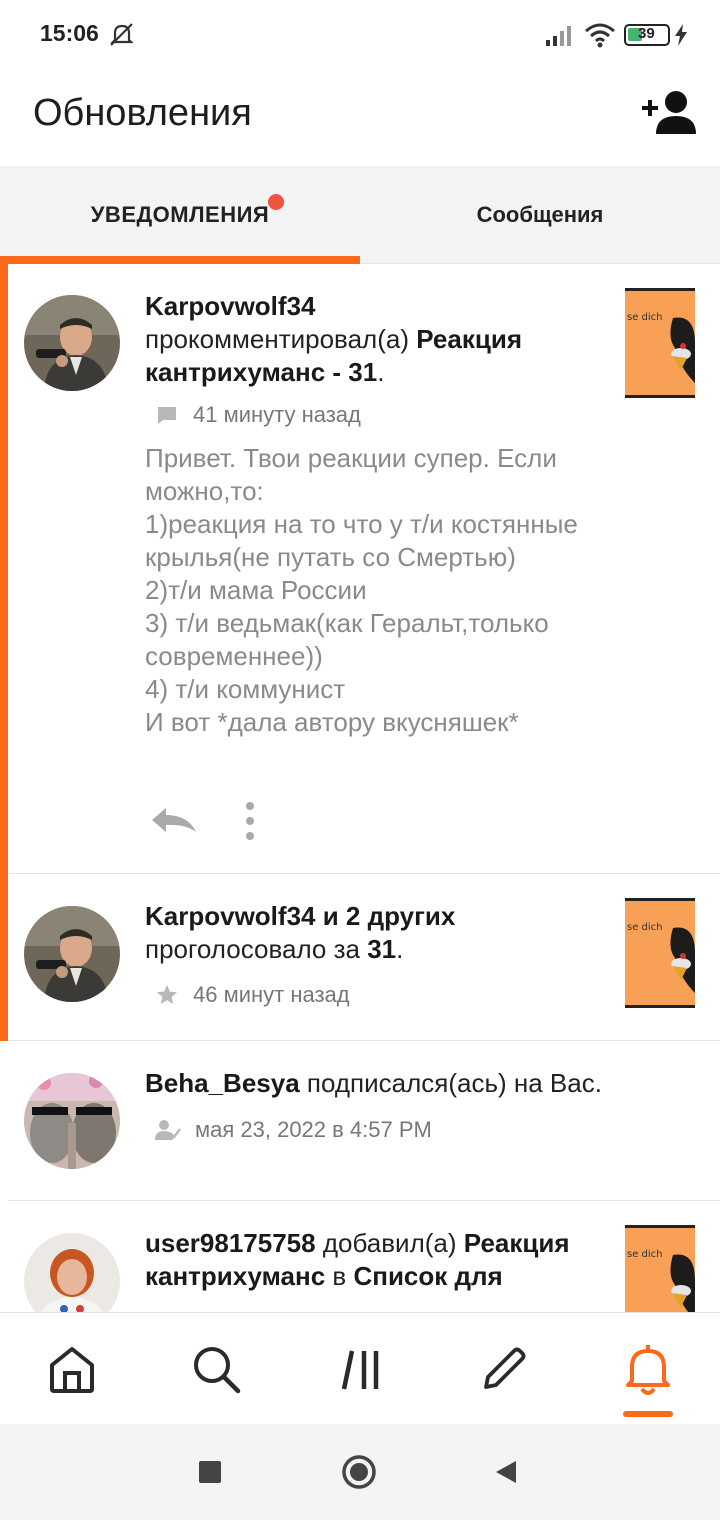 The height and width of the screenshot is (1520, 720). What do you see at coordinates (506, 1472) in the screenshot?
I see `back-icon` at bounding box center [506, 1472].